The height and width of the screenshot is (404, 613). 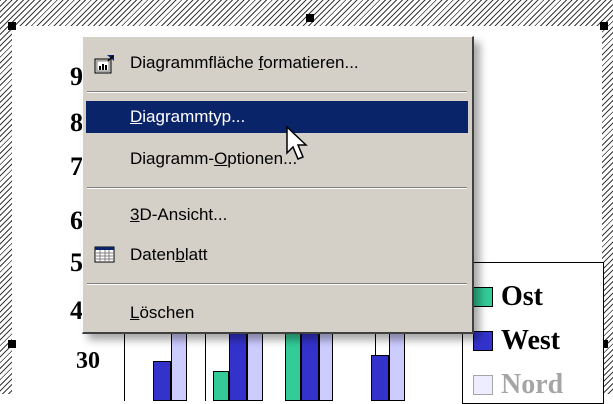 What do you see at coordinates (12, 344) in the screenshot?
I see `resize-handle-left-middle` at bounding box center [12, 344].